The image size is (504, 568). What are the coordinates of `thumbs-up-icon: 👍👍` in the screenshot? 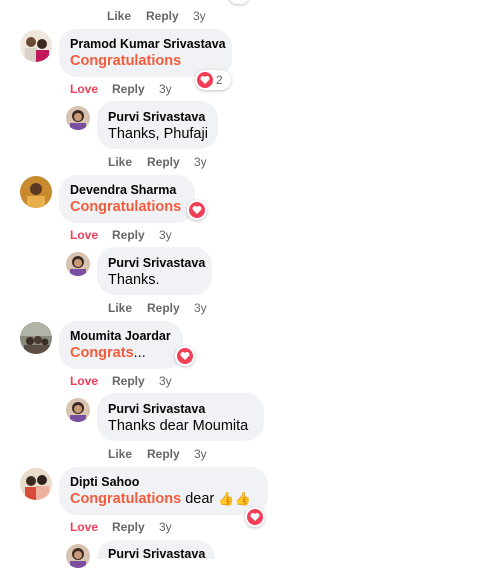 It's located at (234, 498).